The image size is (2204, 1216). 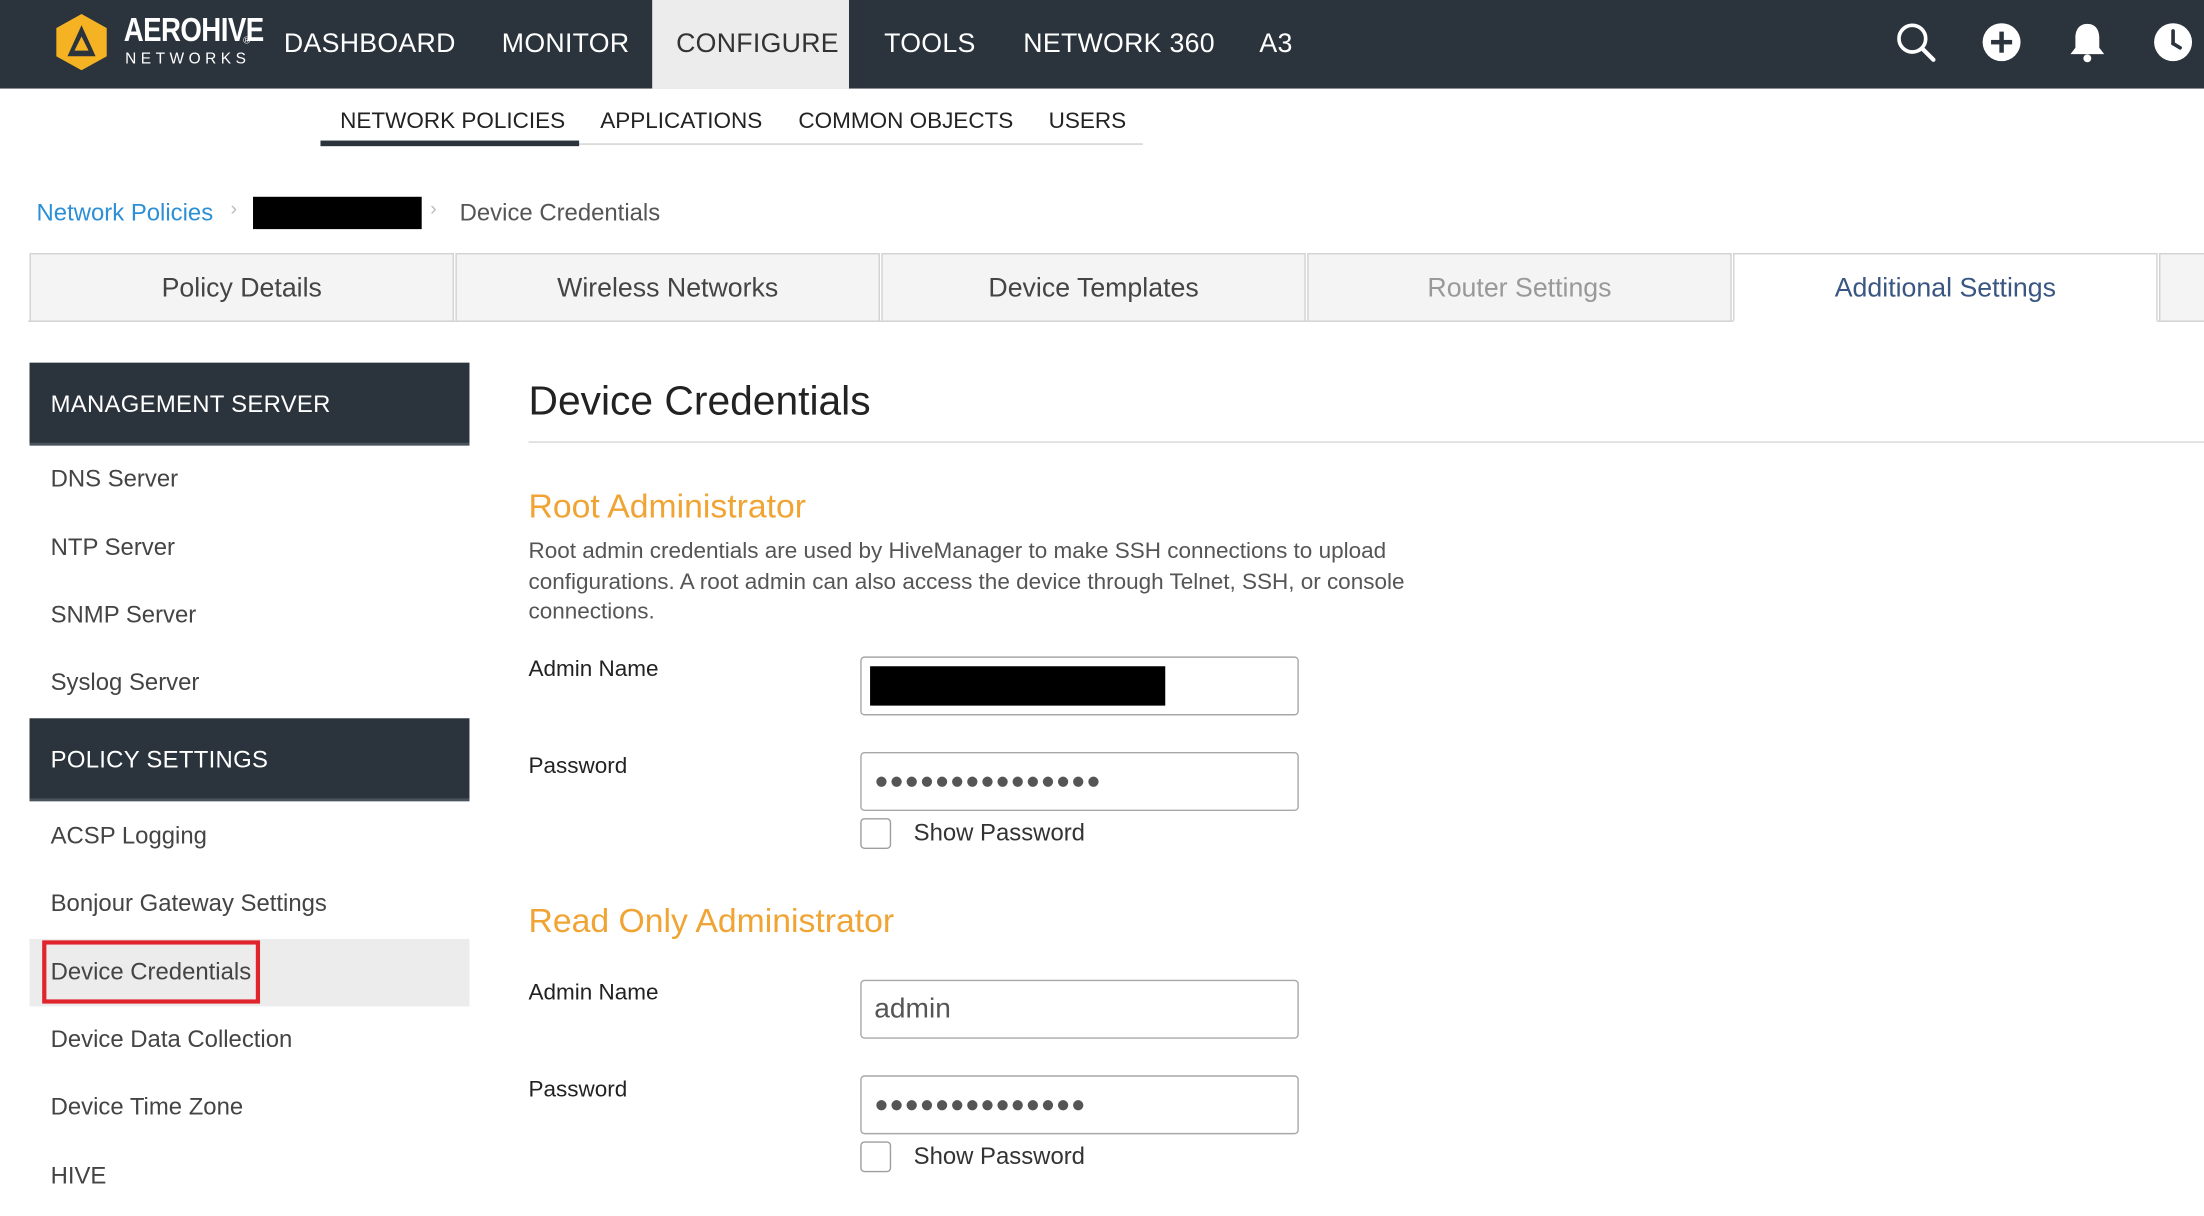 What do you see at coordinates (1079, 1009) in the screenshot?
I see `readonly-admin-name-input` at bounding box center [1079, 1009].